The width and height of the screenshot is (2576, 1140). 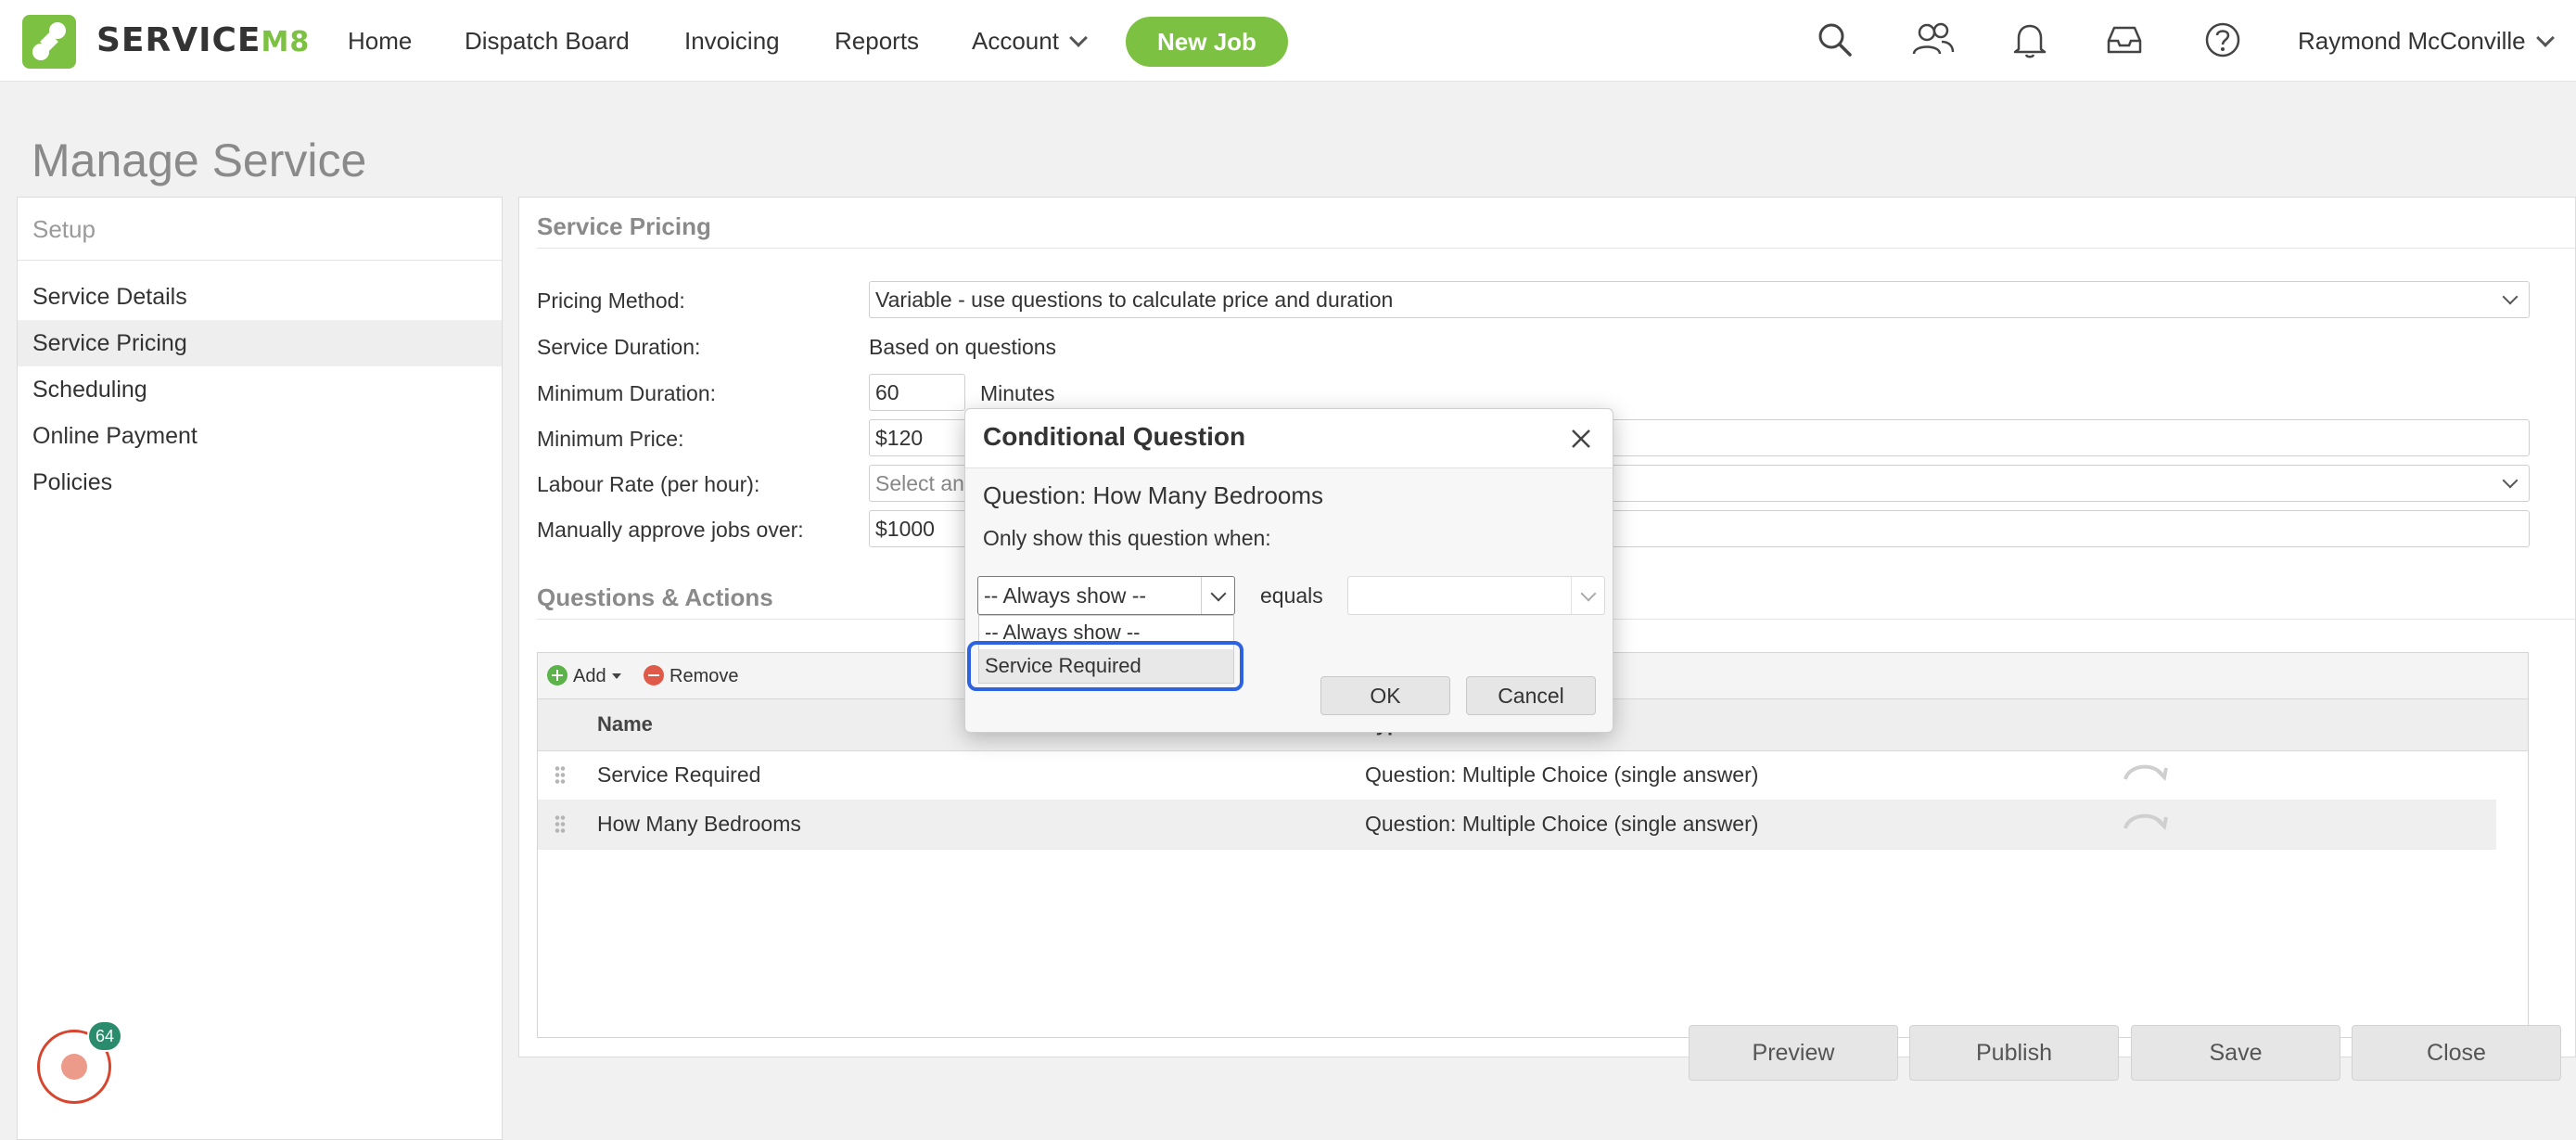 I want to click on notification-count-badge: 64, so click(x=105, y=1036).